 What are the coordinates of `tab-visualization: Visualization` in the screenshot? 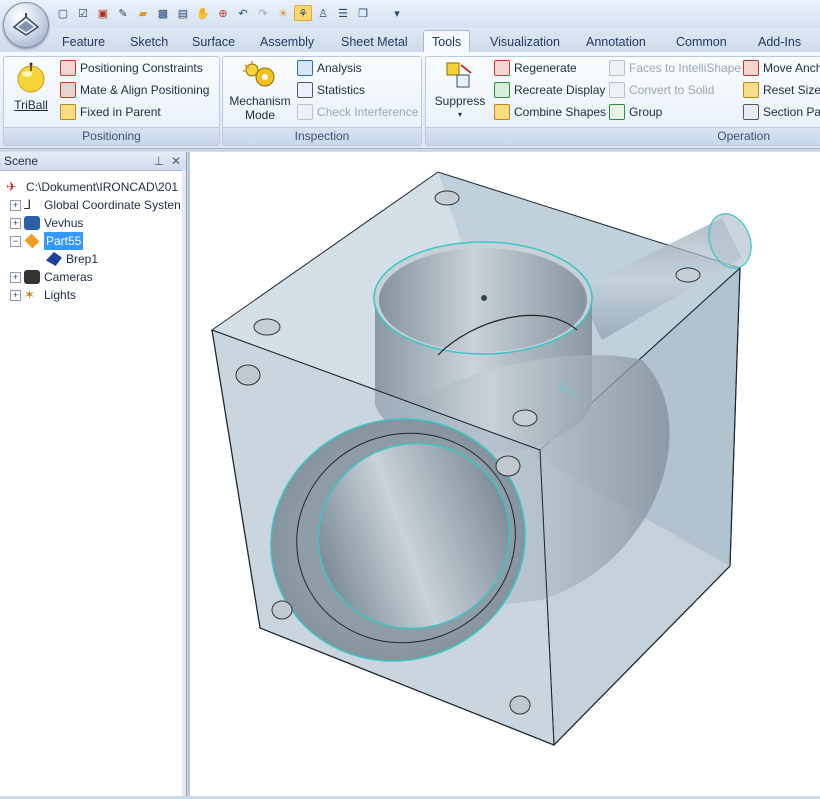 It's located at (525, 42).